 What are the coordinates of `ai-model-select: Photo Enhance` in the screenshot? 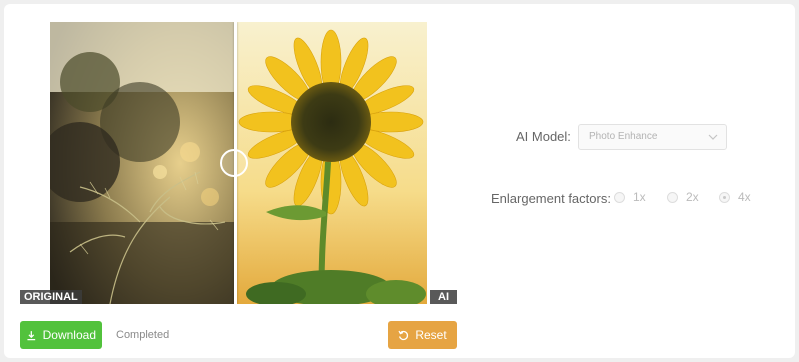 It's located at (652, 137).